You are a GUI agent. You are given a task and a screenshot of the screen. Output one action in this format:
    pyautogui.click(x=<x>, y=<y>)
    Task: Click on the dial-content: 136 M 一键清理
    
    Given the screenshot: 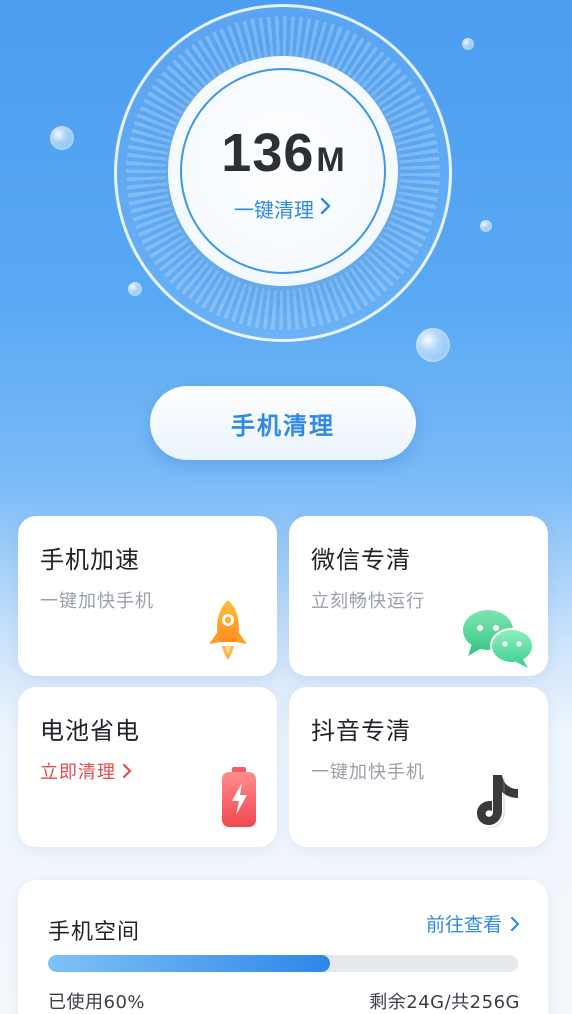 What is the action you would take?
    pyautogui.click(x=283, y=171)
    